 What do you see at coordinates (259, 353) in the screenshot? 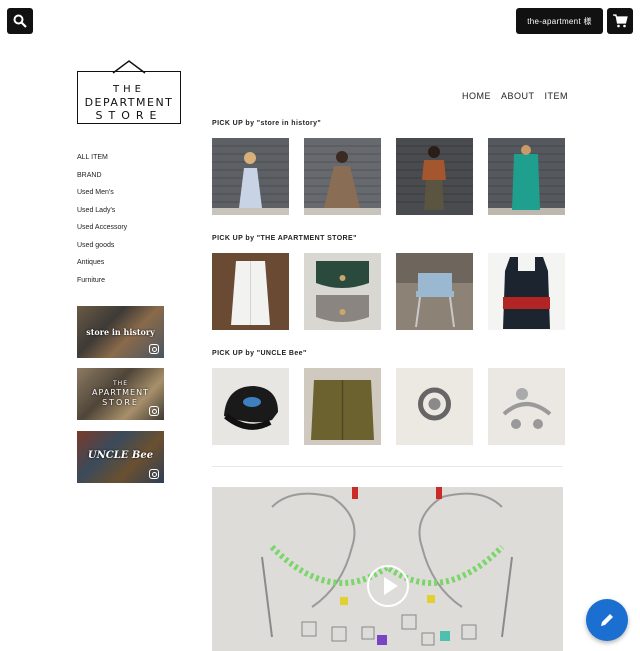
I see `section-title-uncle-bee: PICK UP by "UNCLE Bee"` at bounding box center [259, 353].